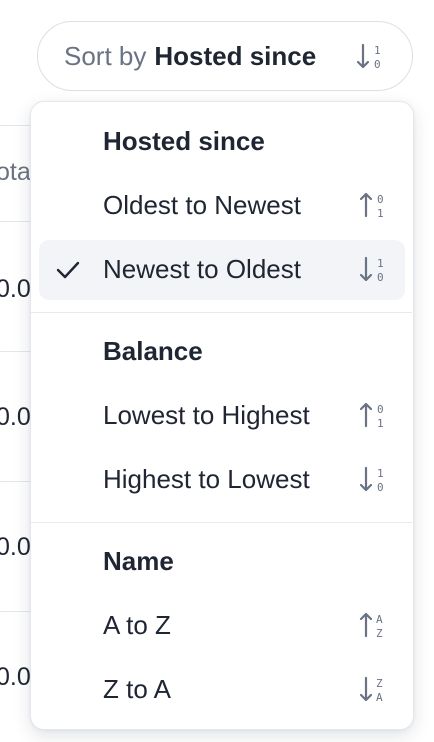 The image size is (434, 742). What do you see at coordinates (222, 626) in the screenshot?
I see `menu-item-a-to-z: A to Z A Z` at bounding box center [222, 626].